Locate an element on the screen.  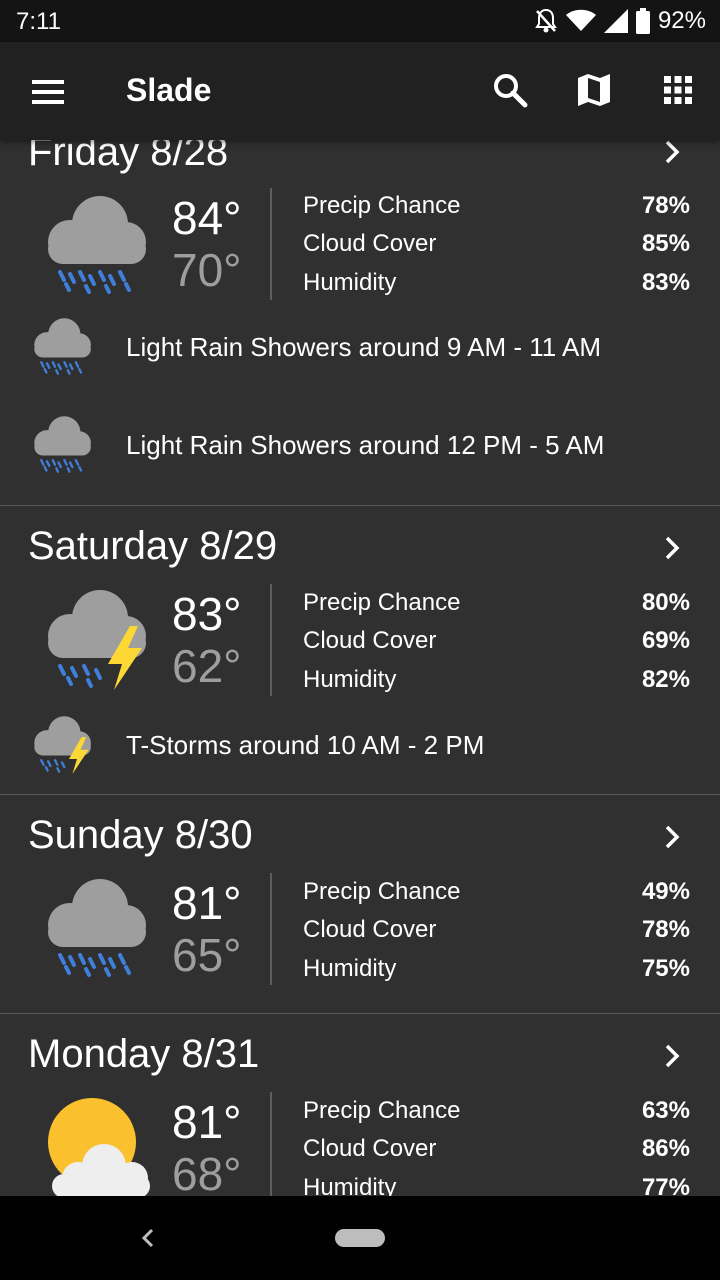
cloud-cover-value: 69% is located at coordinates (665, 640).